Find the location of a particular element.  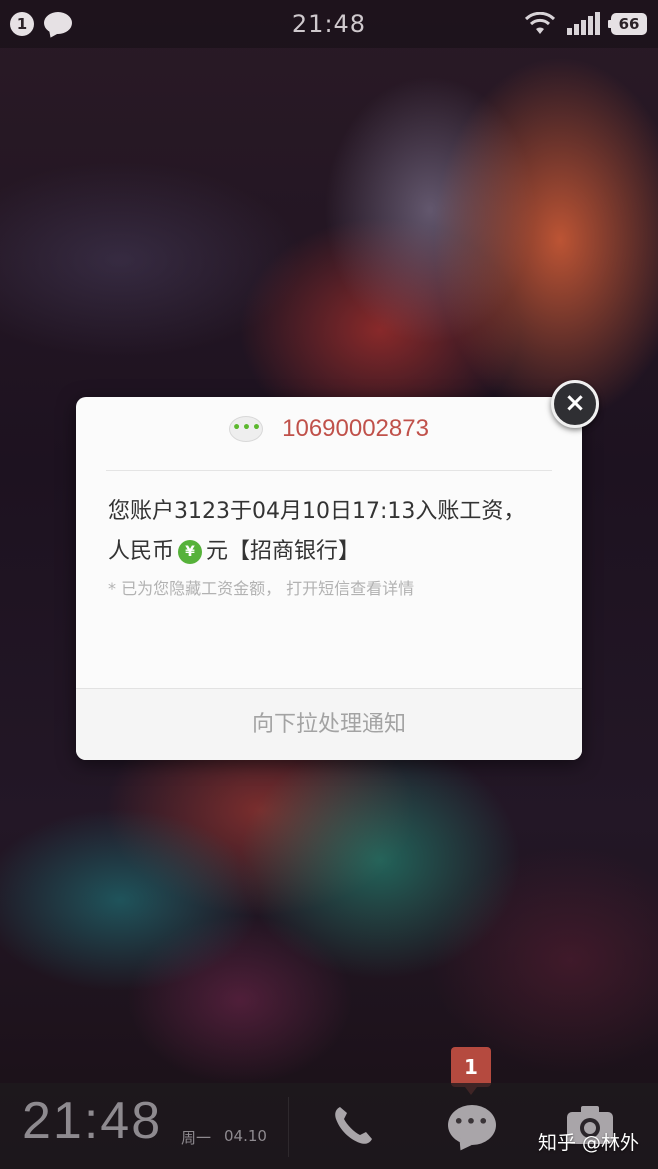

signal-icon is located at coordinates (583, 23).